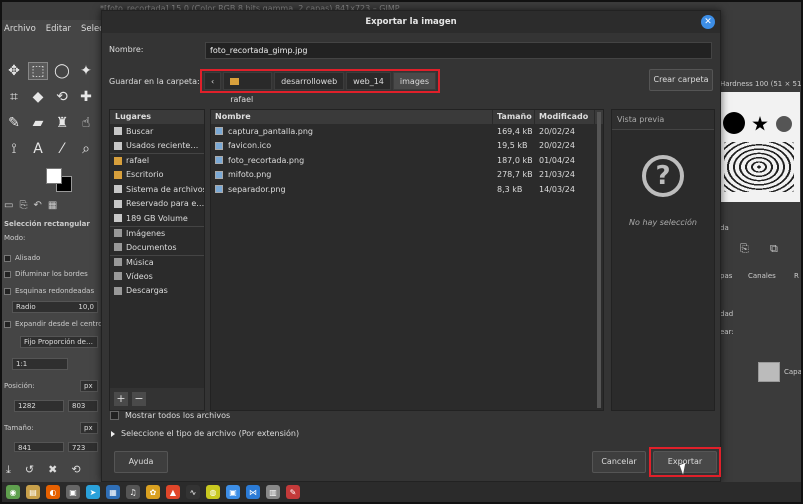  Describe the element at coordinates (273, 492) in the screenshot. I see `app-icon: ▥` at that location.